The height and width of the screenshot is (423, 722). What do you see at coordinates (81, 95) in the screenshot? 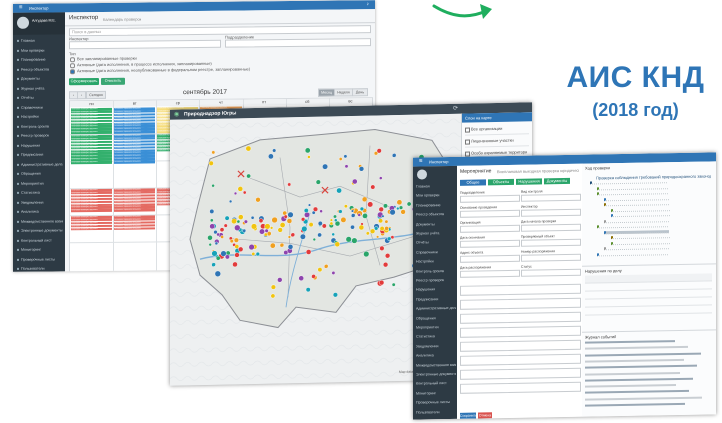
I see `next-month-button: ›` at bounding box center [81, 95].